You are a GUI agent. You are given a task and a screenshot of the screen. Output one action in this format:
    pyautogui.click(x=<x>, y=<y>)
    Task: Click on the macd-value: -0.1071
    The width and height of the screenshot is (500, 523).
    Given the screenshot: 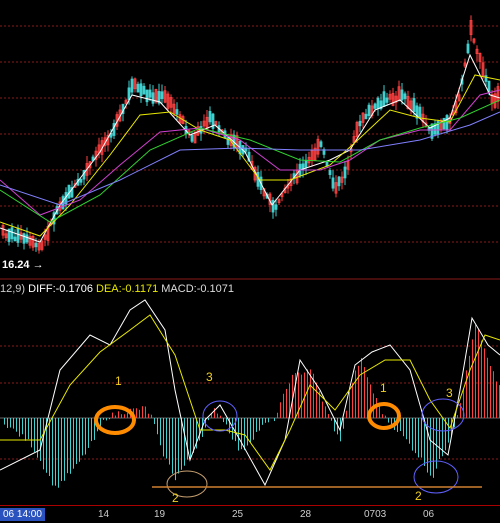 What is the action you would take?
    pyautogui.click(x=215, y=289)
    